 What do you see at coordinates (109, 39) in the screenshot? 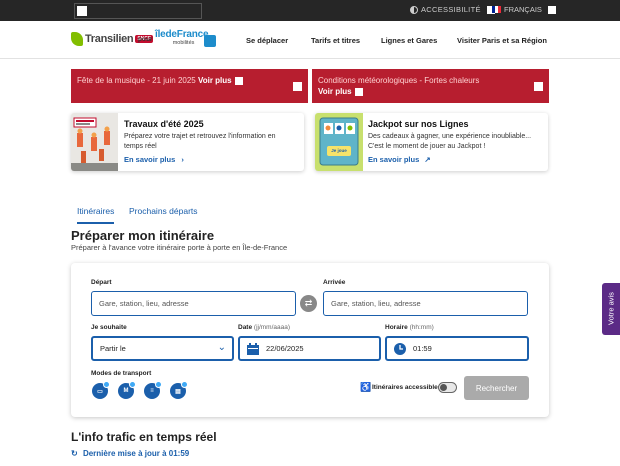
I see `transilien-wordmark: Transilien` at bounding box center [109, 39].